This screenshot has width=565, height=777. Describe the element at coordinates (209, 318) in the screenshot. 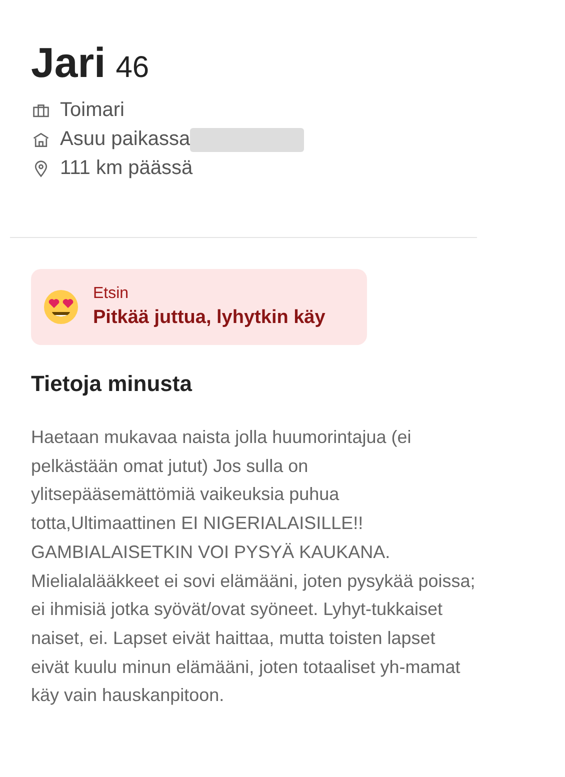

I see `looking-for-value: Pitkää juttua, lyhytkin käy` at that location.